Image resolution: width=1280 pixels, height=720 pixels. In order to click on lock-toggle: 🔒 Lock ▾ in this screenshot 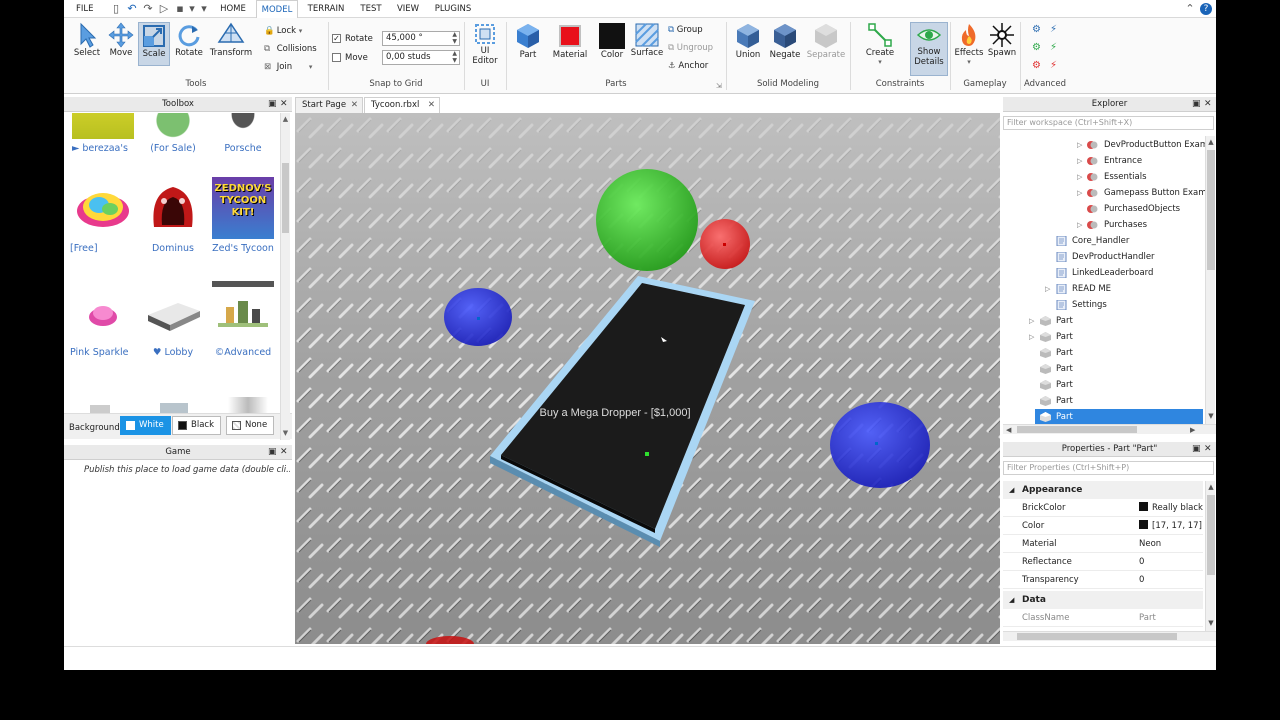, I will do `click(283, 31)`.